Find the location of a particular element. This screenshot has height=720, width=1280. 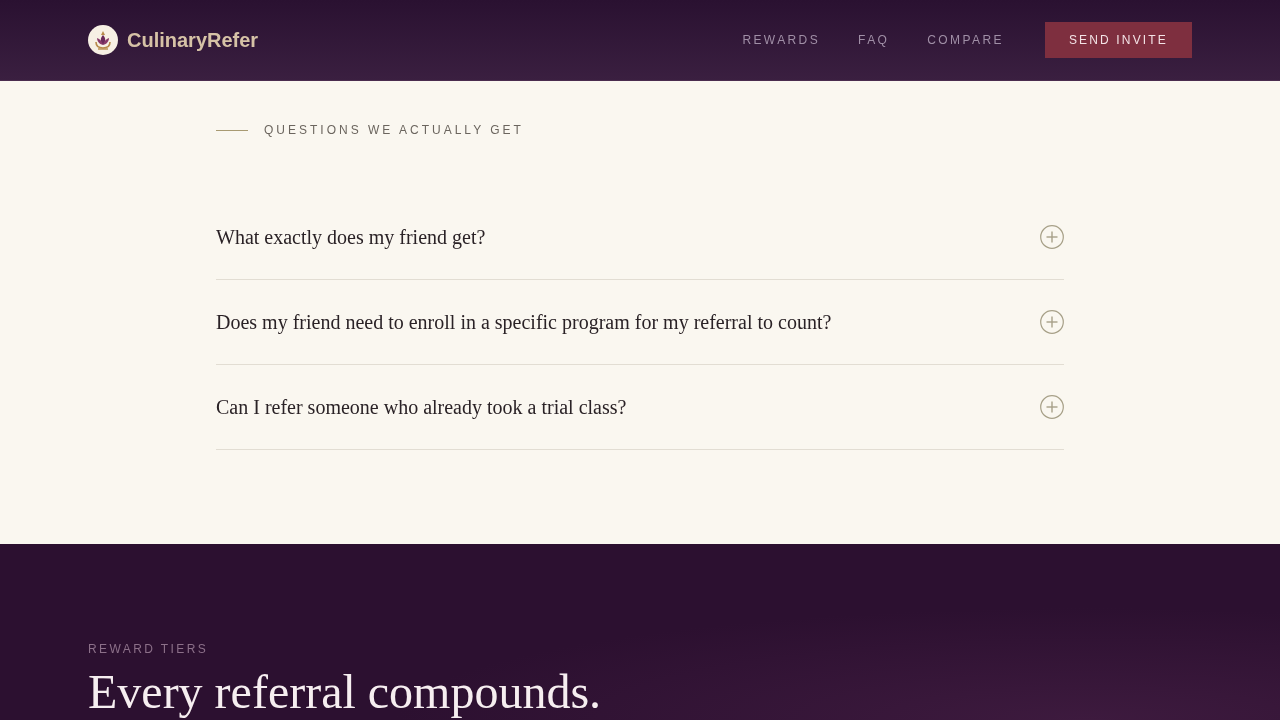

faq-question: What exactly does my friend get? is located at coordinates (351, 237).